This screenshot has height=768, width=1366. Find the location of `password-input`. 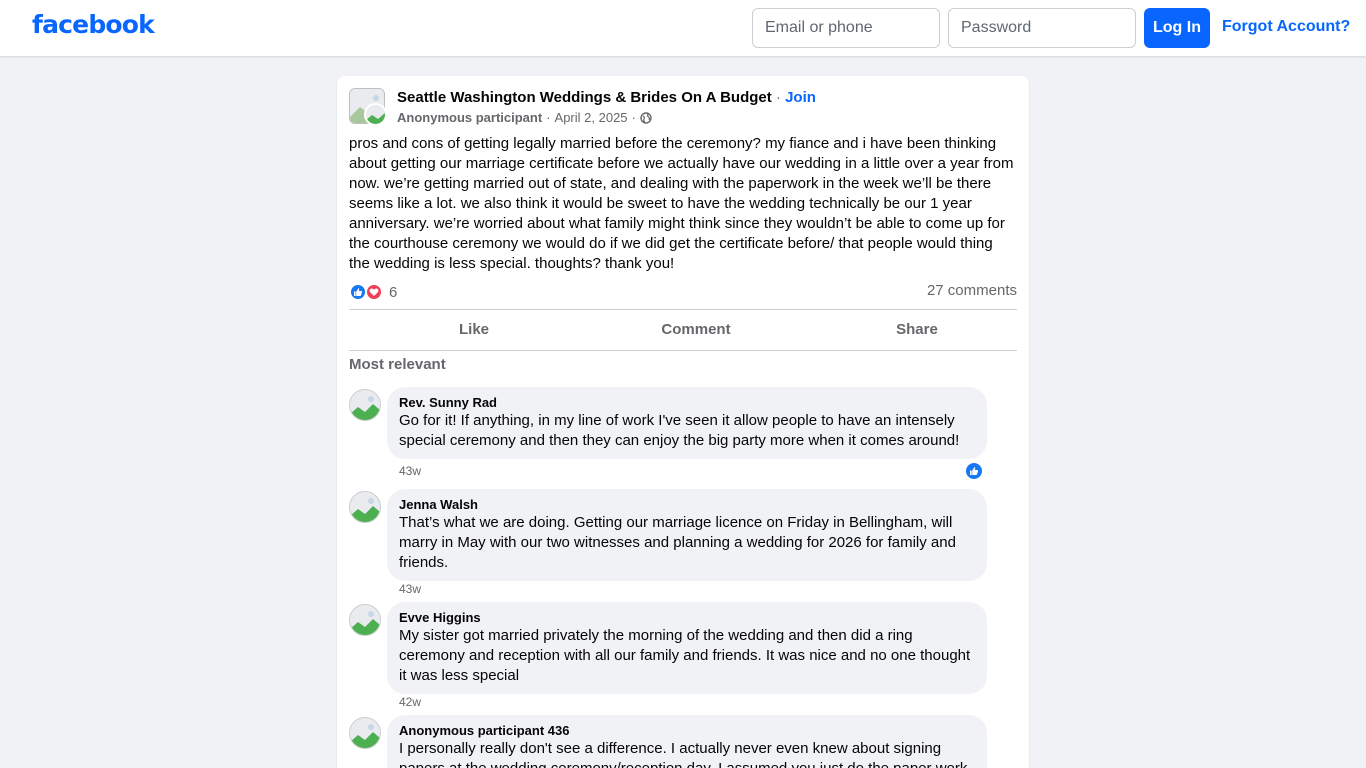

password-input is located at coordinates (1042, 28).